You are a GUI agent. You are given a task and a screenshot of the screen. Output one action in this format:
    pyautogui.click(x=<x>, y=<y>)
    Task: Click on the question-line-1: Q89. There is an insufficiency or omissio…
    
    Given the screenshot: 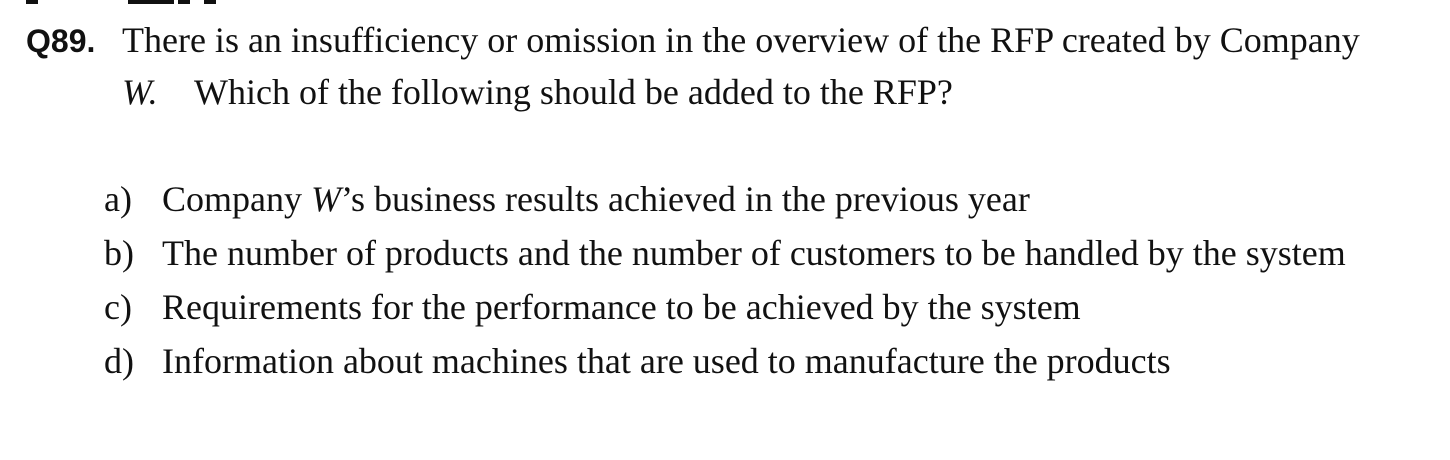 What is the action you would take?
    pyautogui.click(x=726, y=40)
    